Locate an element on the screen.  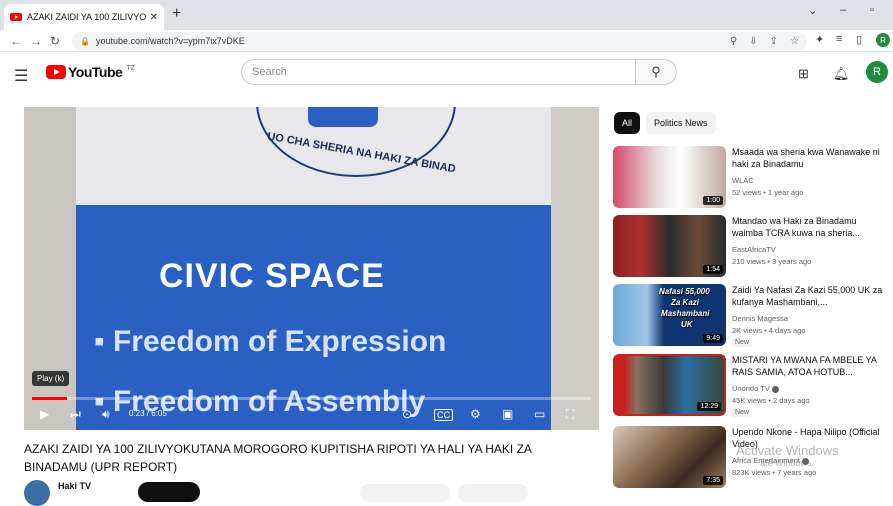
autoplay-toggle: ⊙ is located at coordinates (407, 414).